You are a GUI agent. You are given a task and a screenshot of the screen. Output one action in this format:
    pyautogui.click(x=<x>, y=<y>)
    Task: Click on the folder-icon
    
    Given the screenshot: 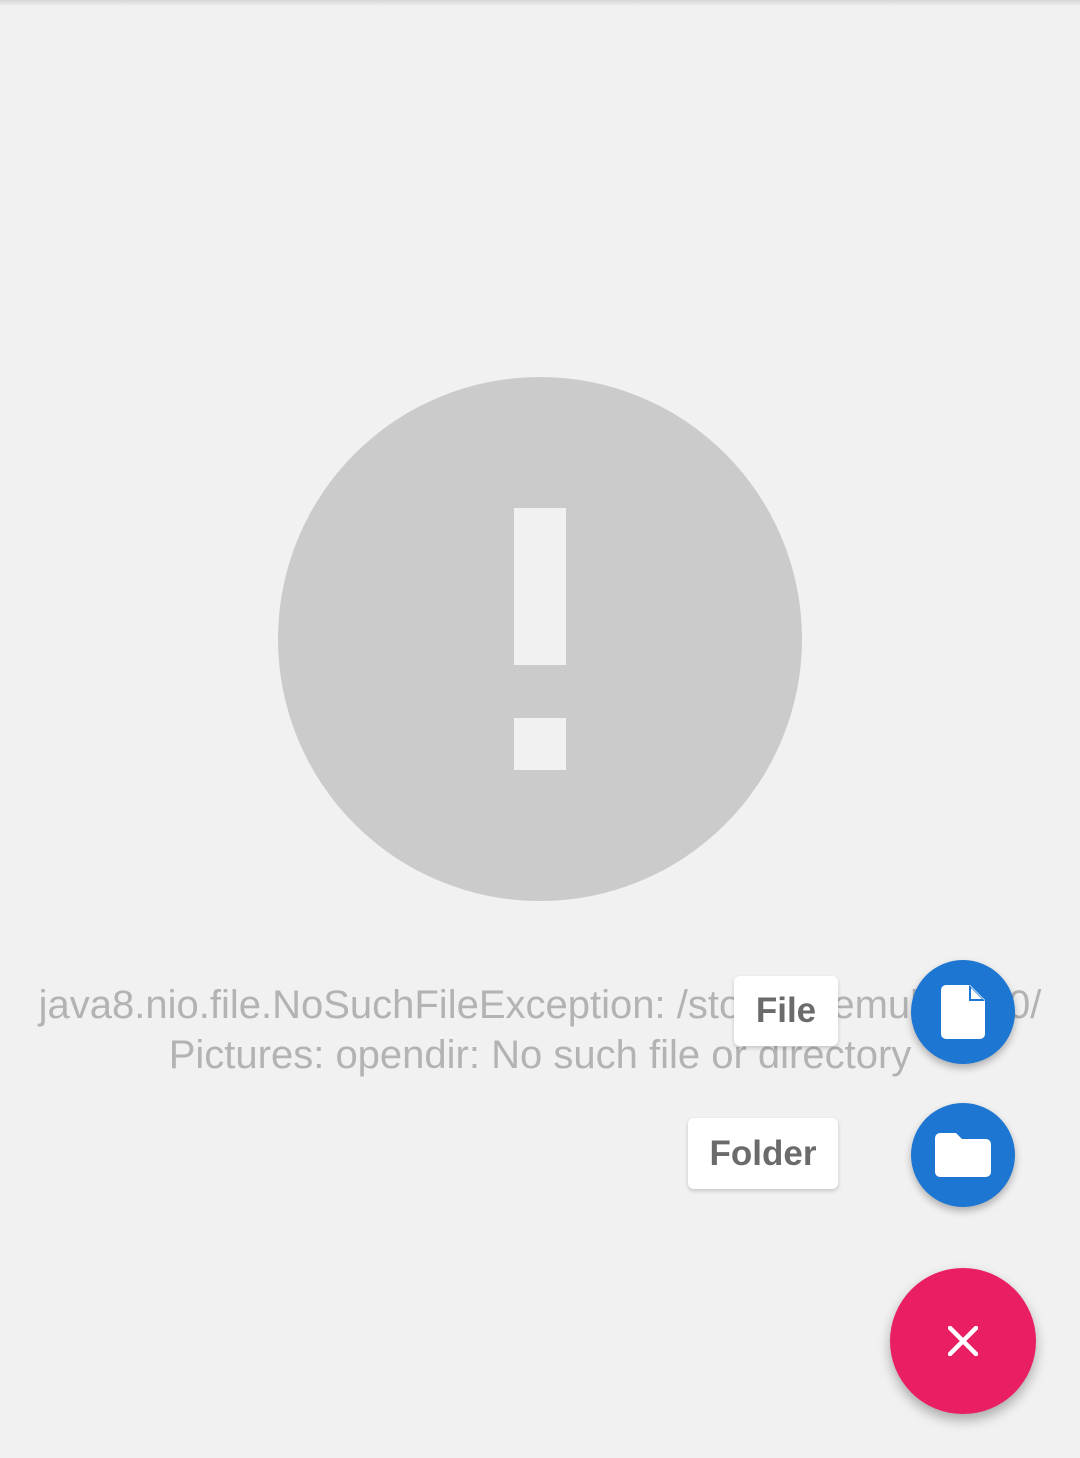 What is the action you would take?
    pyautogui.click(x=963, y=1155)
    